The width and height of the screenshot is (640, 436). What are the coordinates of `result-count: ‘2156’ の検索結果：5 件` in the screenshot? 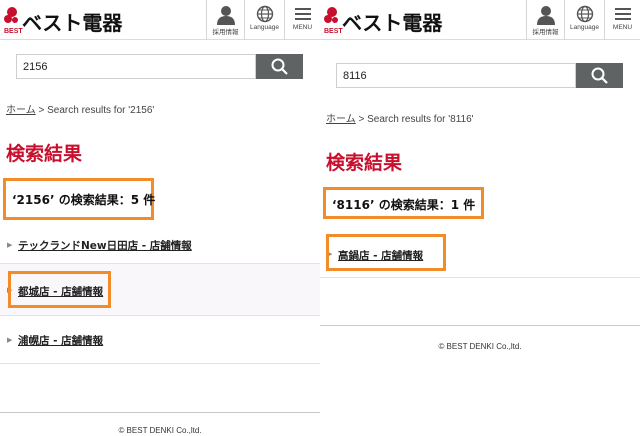 It's located at (79, 199).